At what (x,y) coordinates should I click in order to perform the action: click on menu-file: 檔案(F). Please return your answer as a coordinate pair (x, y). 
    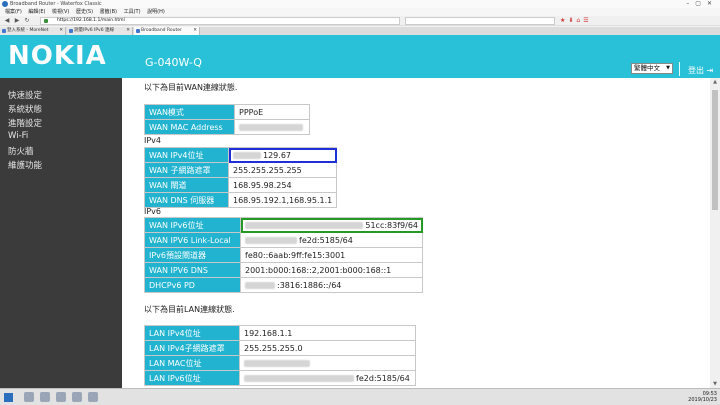
    Looking at the image, I should click on (13, 12).